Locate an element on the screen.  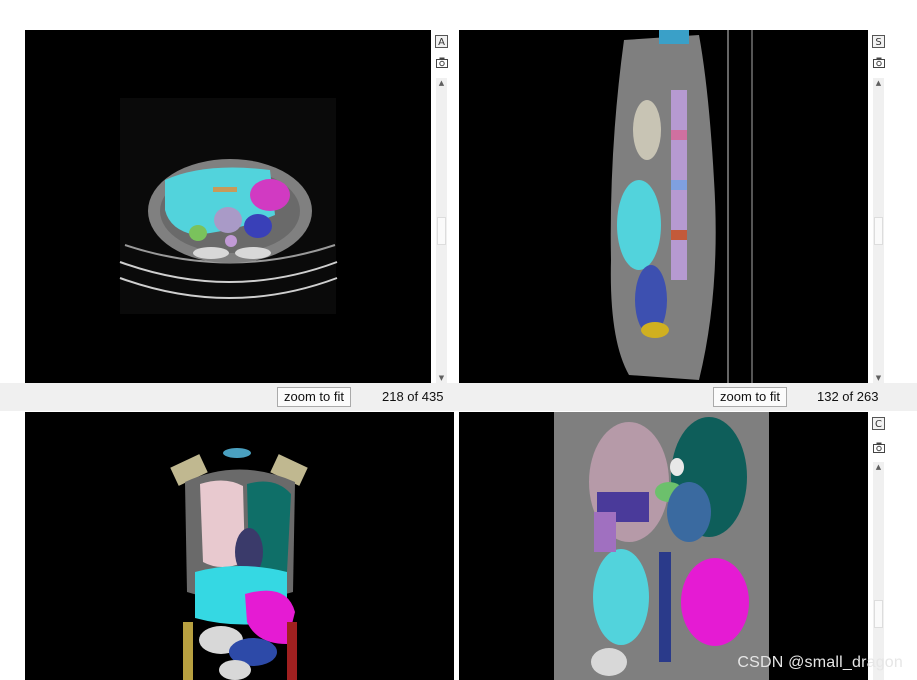
sagittal-zoom-to-fit-button: zoom to fit is located at coordinates (750, 397).